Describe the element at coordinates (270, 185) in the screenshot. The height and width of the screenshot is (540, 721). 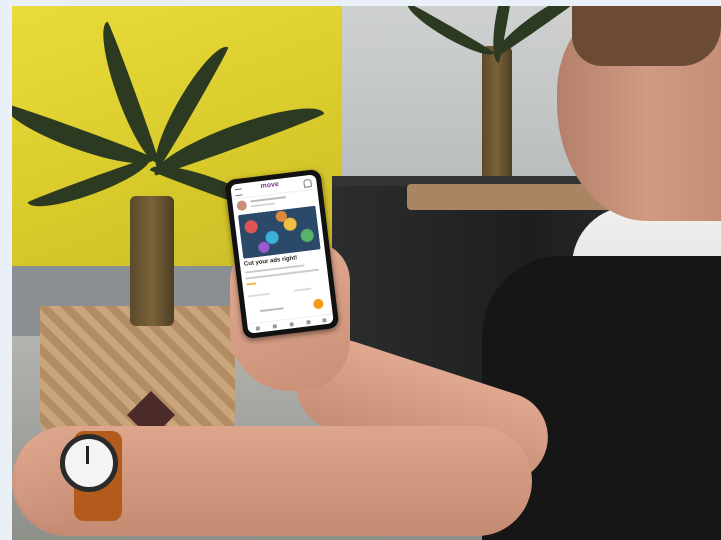
I see `app-logo: move` at that location.